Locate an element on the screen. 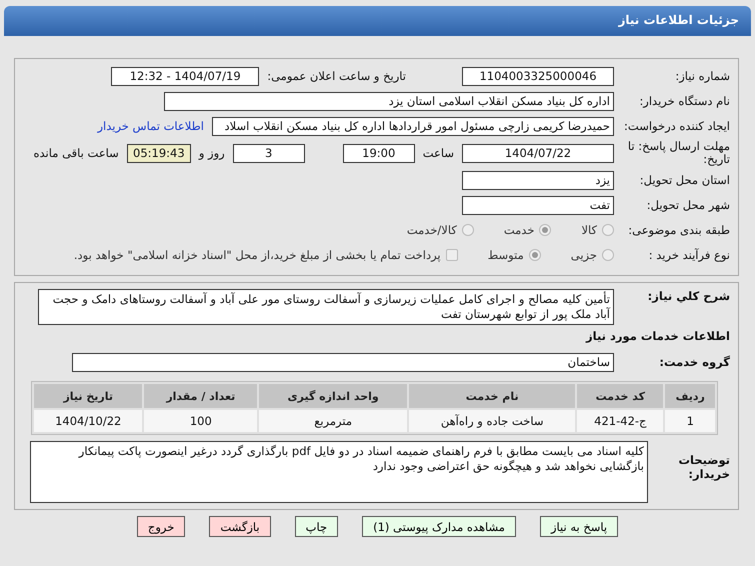 This screenshot has width=755, height=566. radio-label: جزیی is located at coordinates (583, 255).